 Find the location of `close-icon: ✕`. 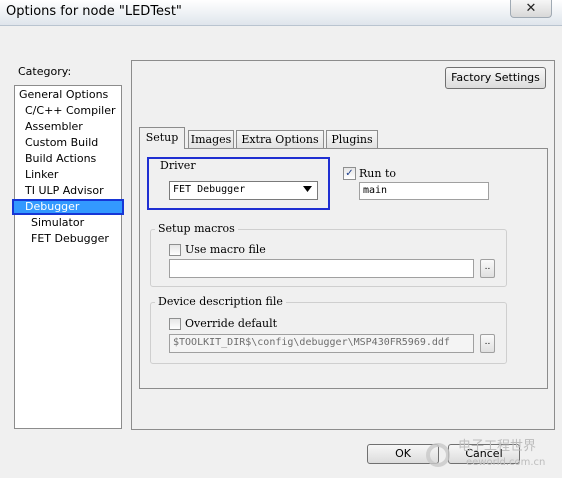

close-icon: ✕ is located at coordinates (531, 8).